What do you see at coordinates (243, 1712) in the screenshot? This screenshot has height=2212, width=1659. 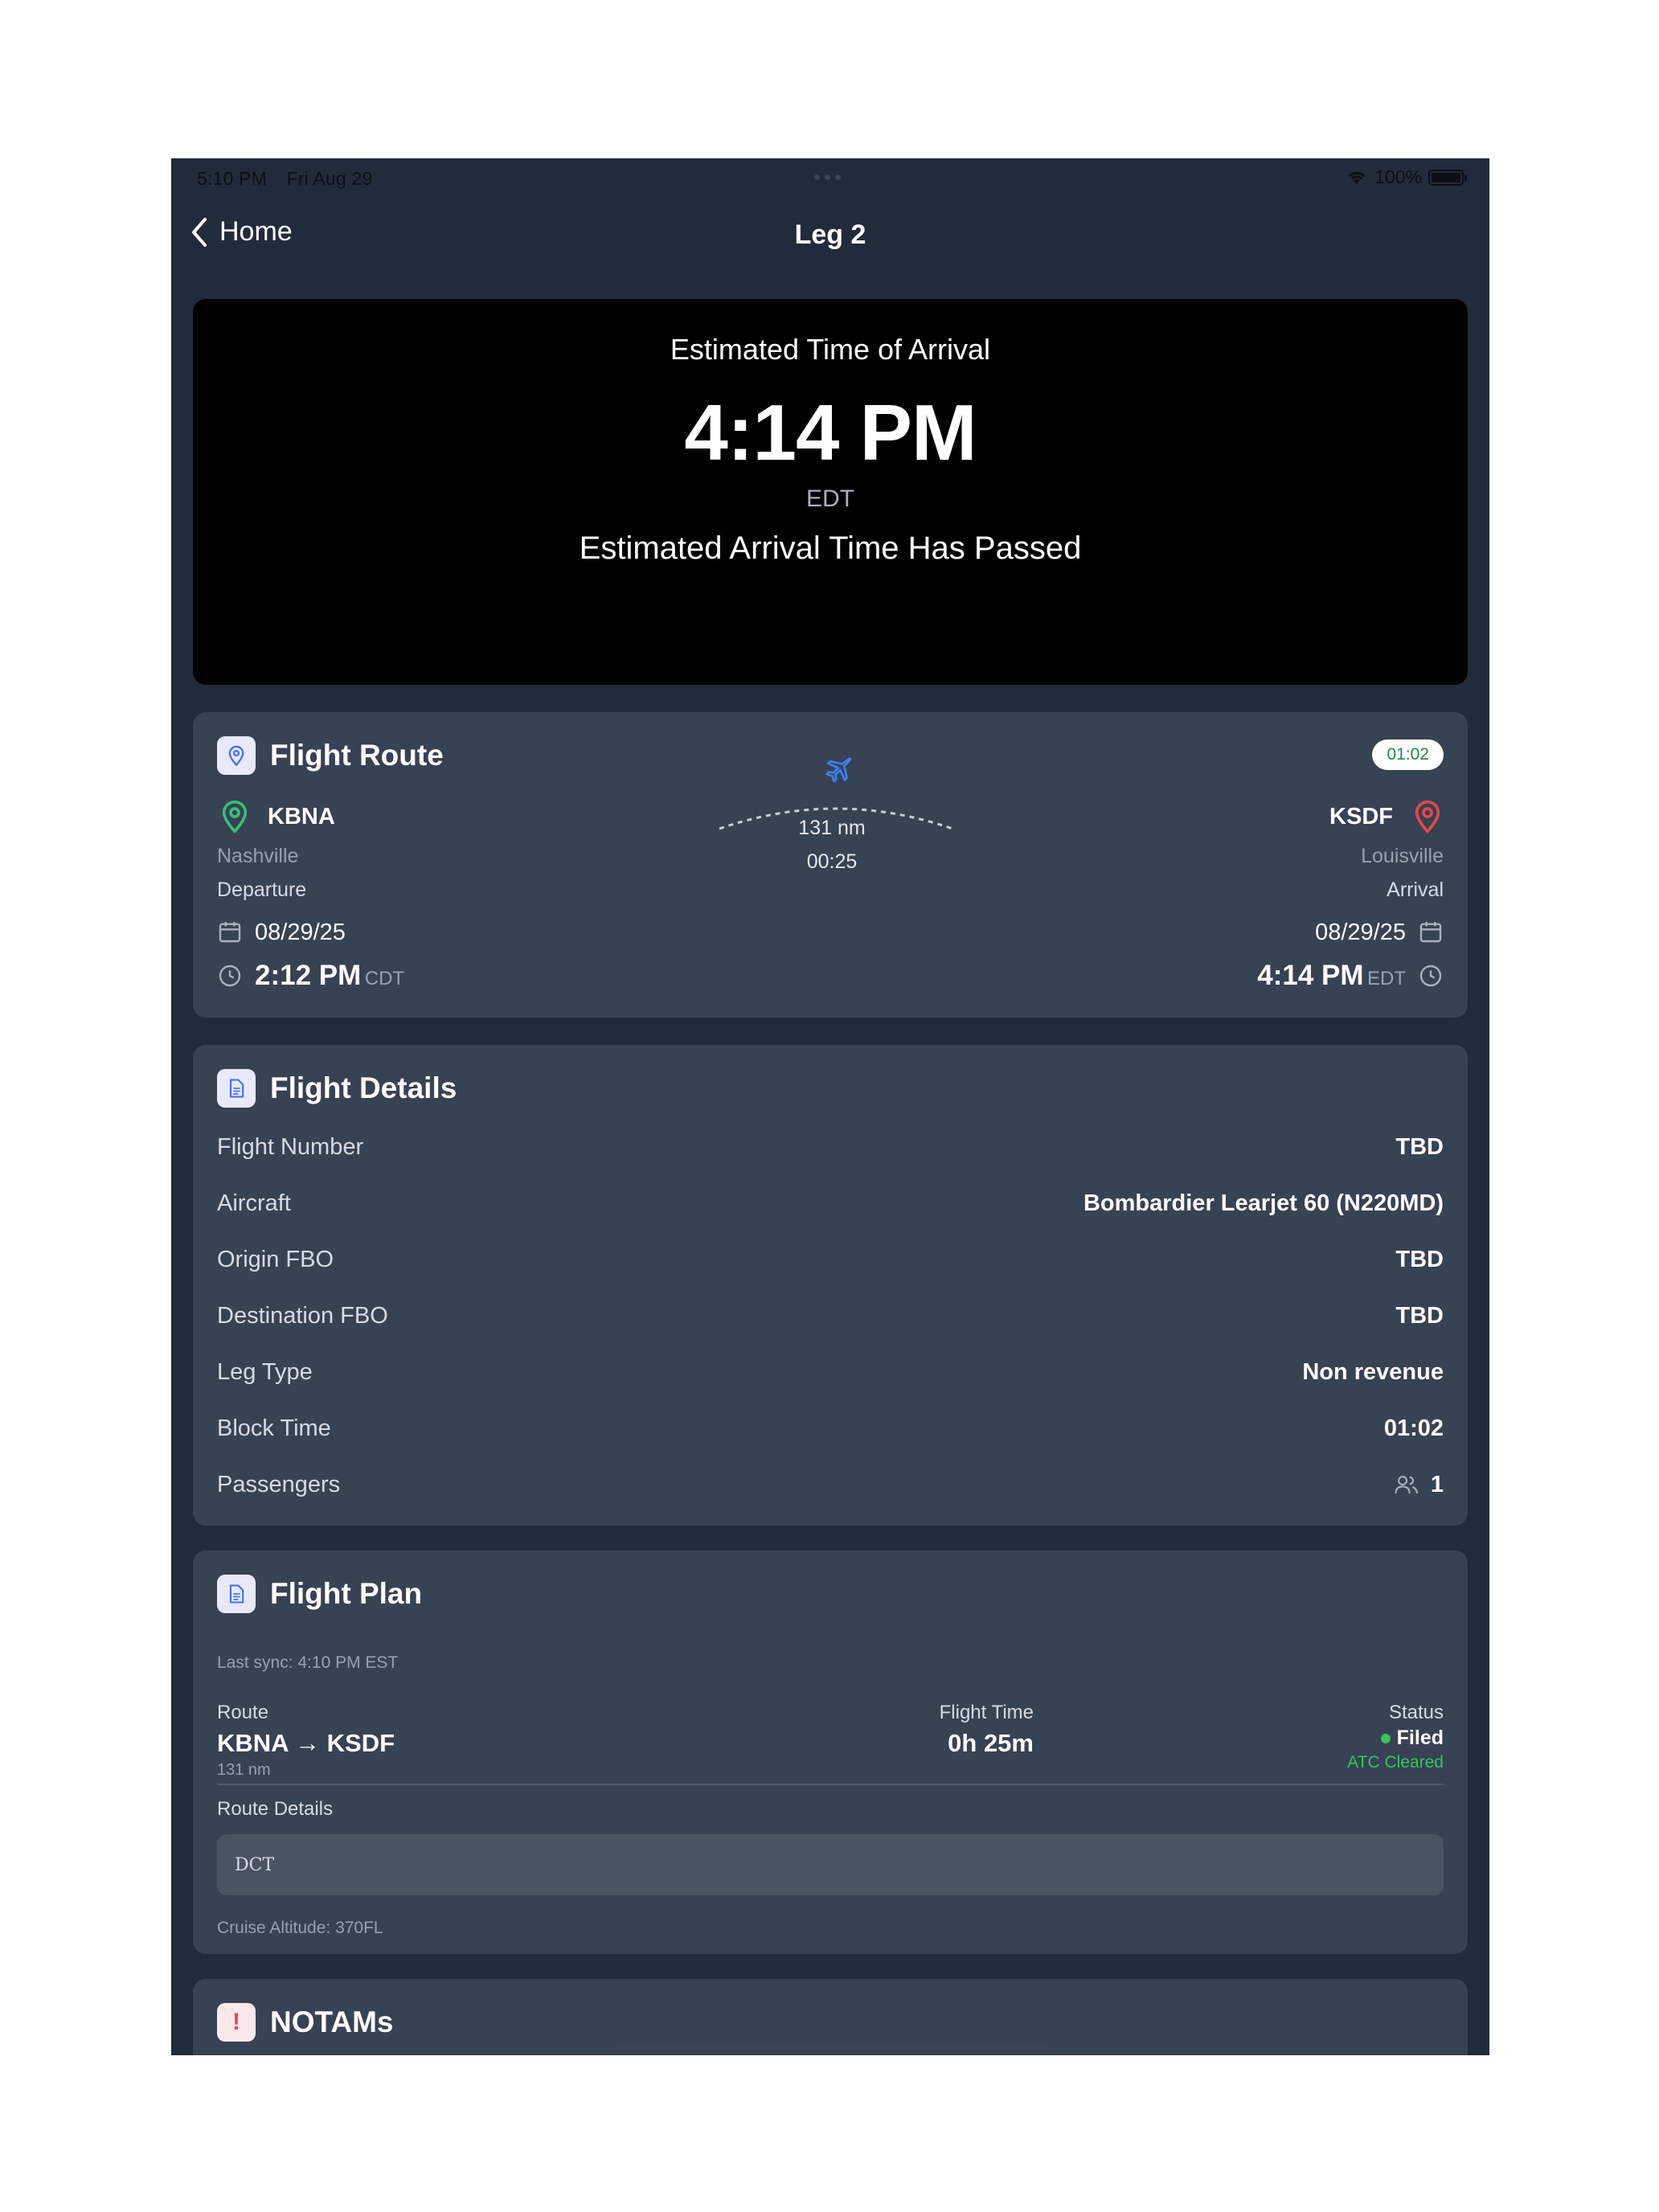 I see `route-label: Route` at bounding box center [243, 1712].